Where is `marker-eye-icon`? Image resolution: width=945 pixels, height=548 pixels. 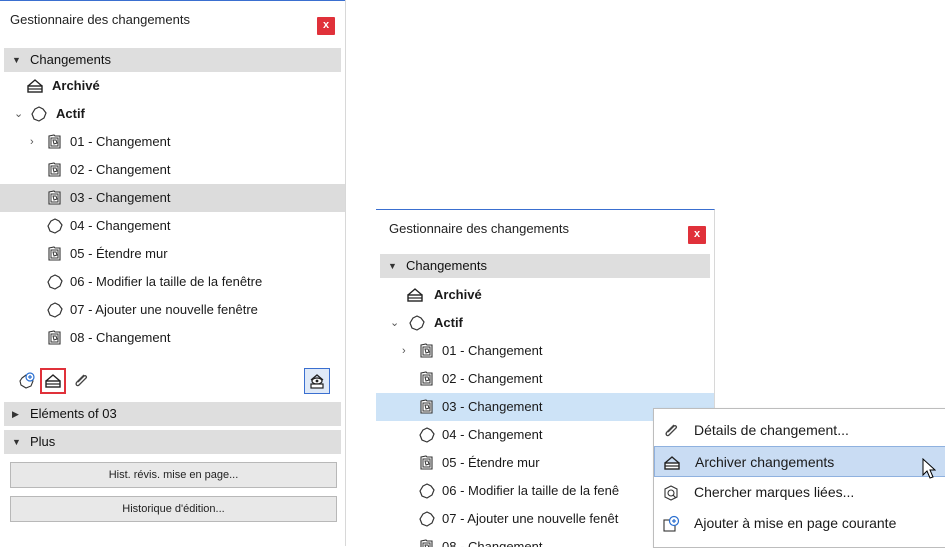 marker-eye-icon is located at coordinates (317, 381).